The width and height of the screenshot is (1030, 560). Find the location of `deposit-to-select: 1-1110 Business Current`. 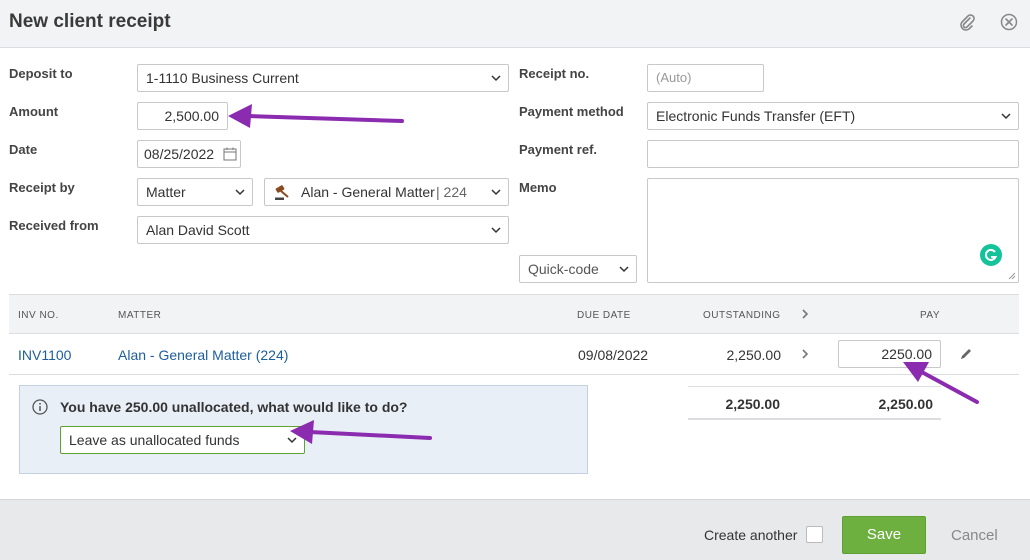

deposit-to-select: 1-1110 Business Current is located at coordinates (323, 78).